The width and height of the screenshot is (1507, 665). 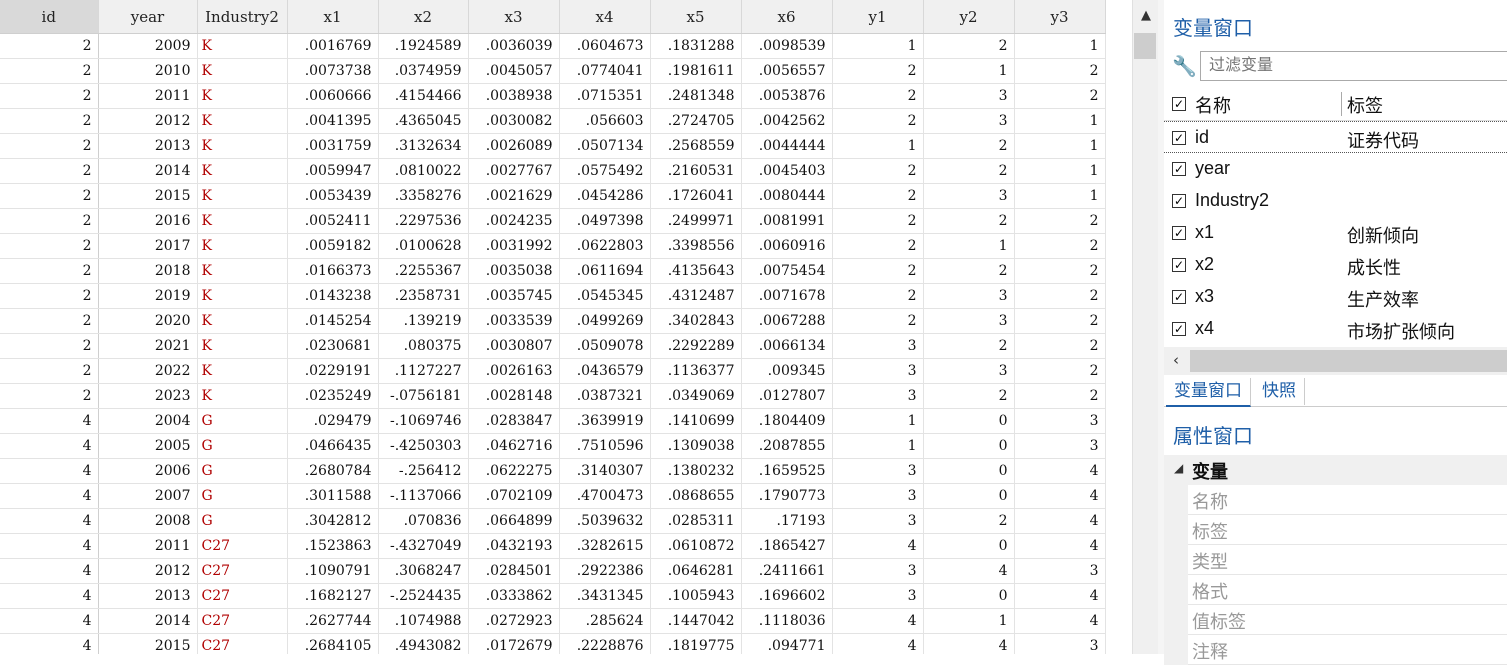 I want to click on cell-x6: .2087855, so click(x=787, y=446).